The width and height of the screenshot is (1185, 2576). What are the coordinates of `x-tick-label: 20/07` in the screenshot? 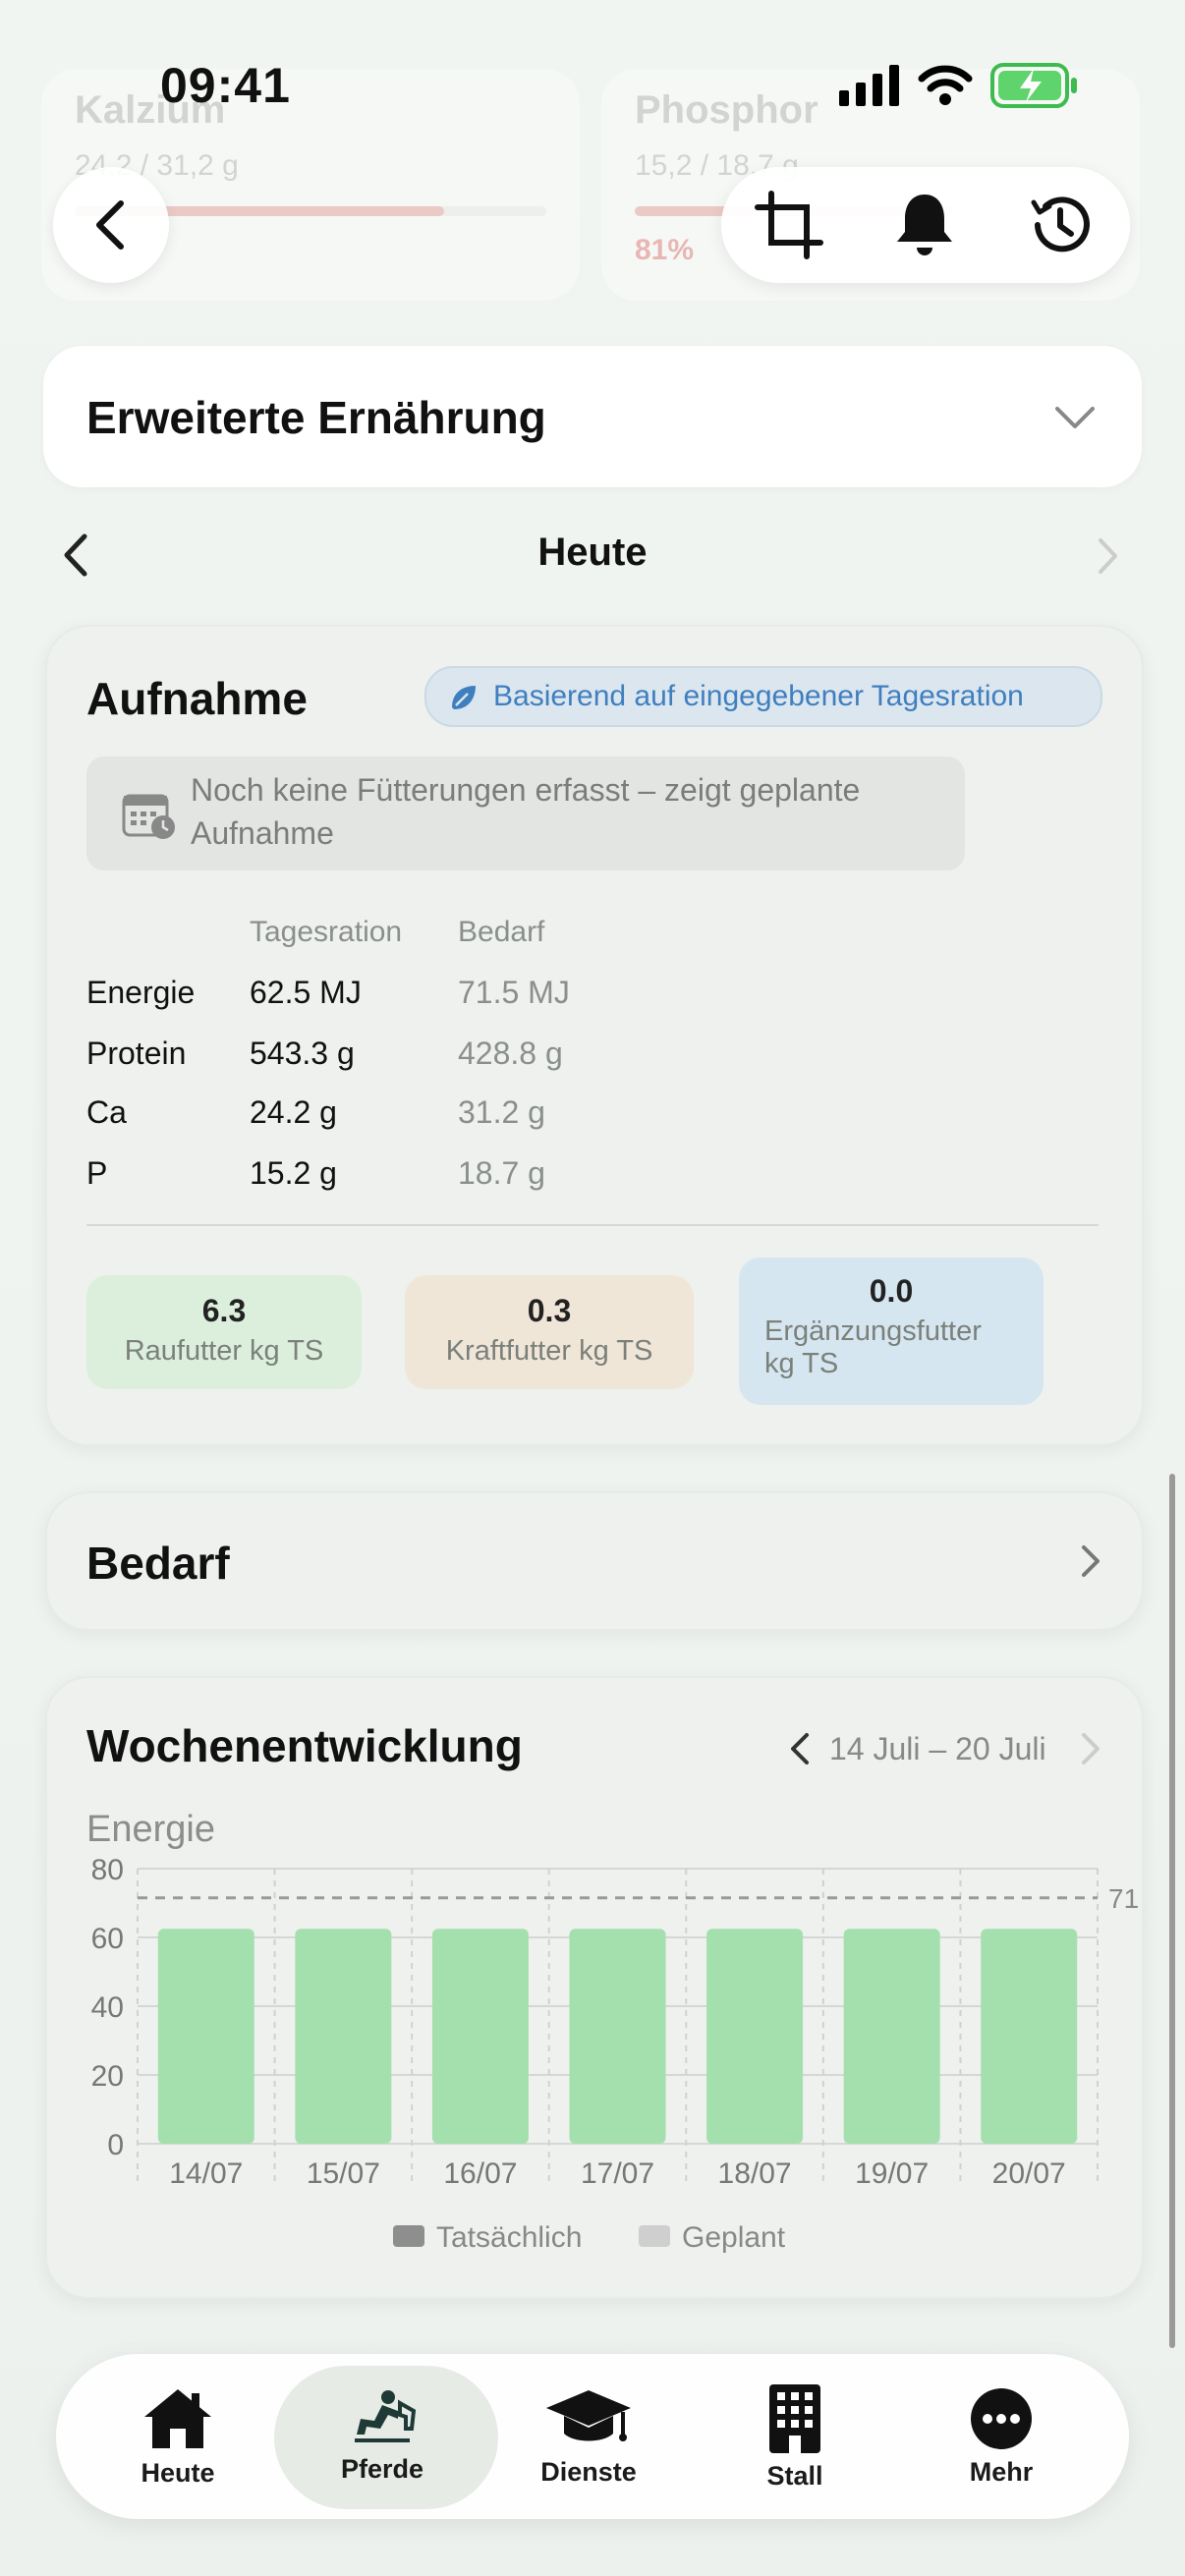 It's located at (1029, 2173).